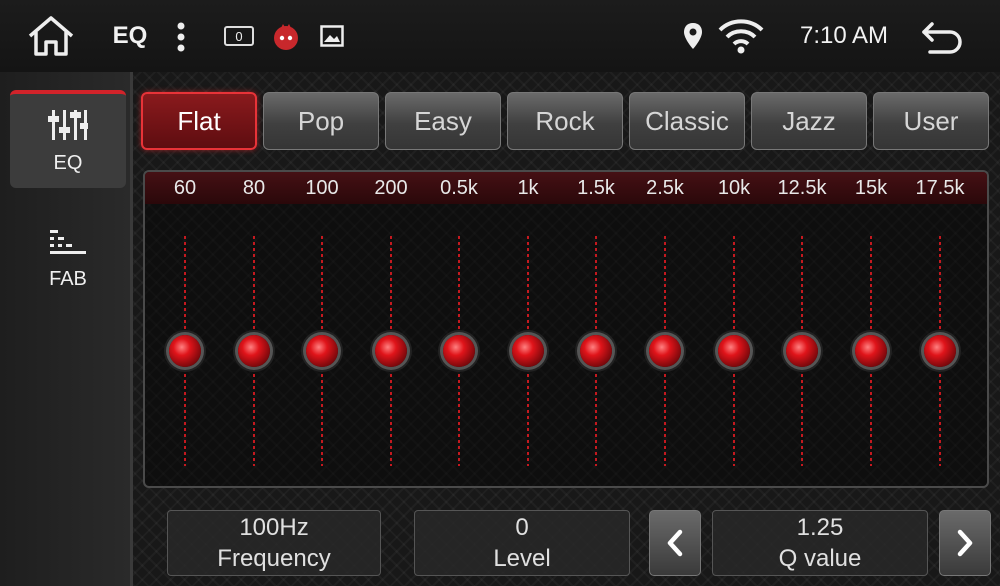  What do you see at coordinates (68, 278) in the screenshot?
I see `sidebar-item-label: FAB` at bounding box center [68, 278].